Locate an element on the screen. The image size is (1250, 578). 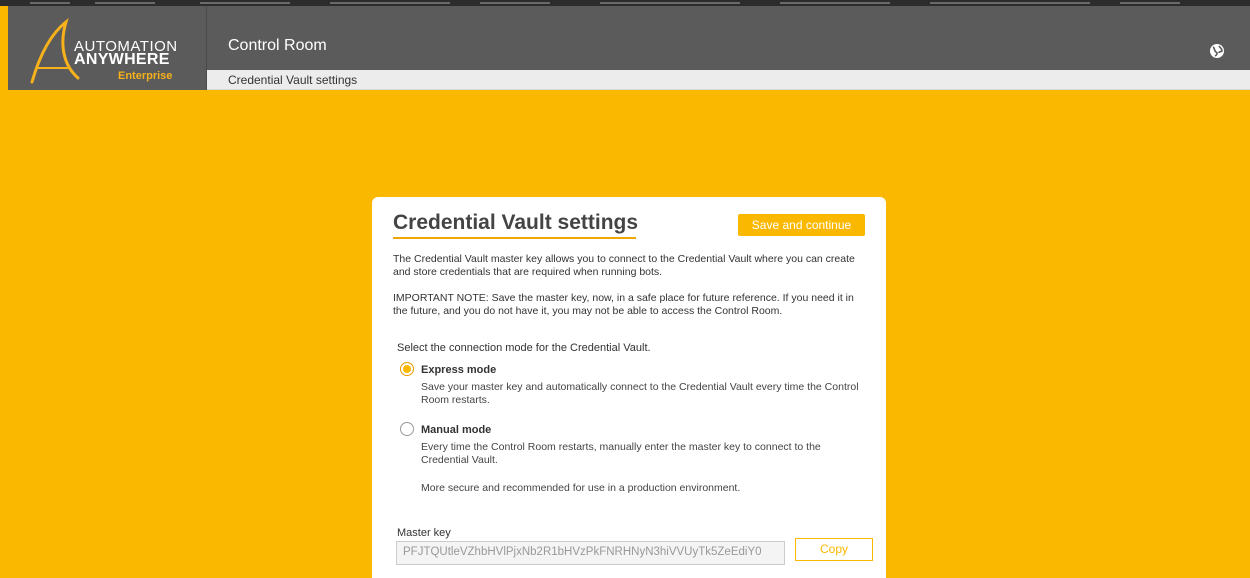
title-underline is located at coordinates (514, 238).